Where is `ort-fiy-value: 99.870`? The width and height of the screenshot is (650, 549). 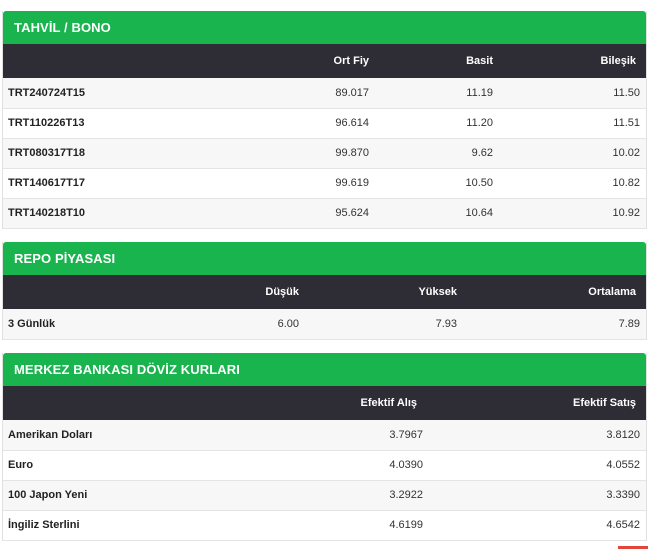
ort-fiy-value: 99.870 is located at coordinates (352, 153).